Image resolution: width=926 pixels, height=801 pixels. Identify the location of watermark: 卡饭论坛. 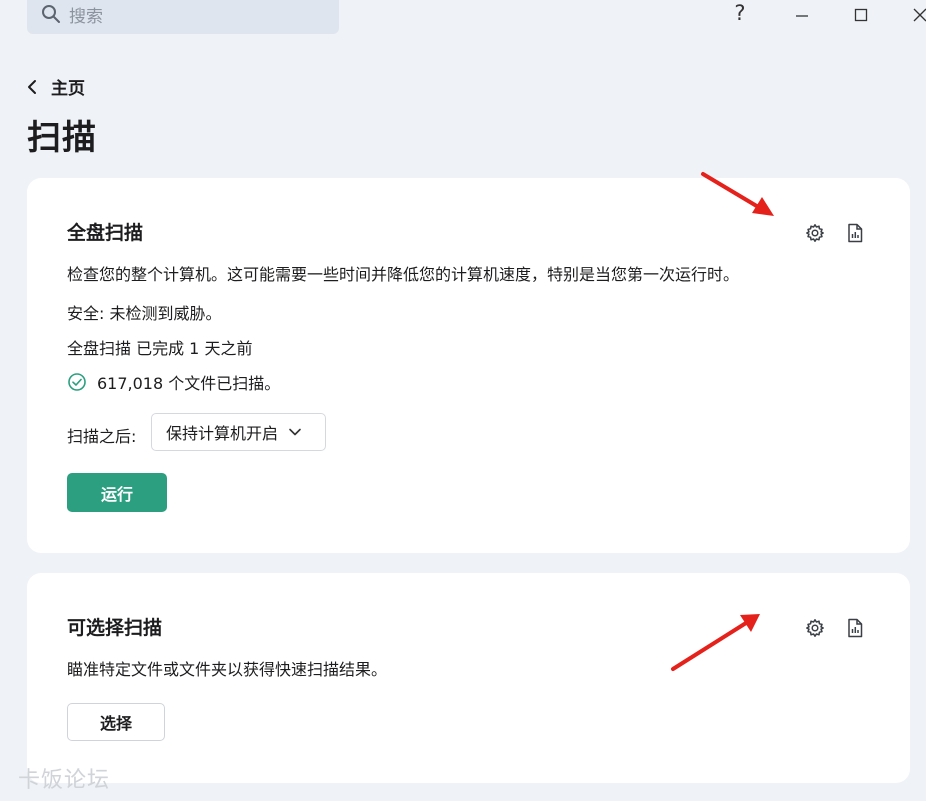
(64, 780).